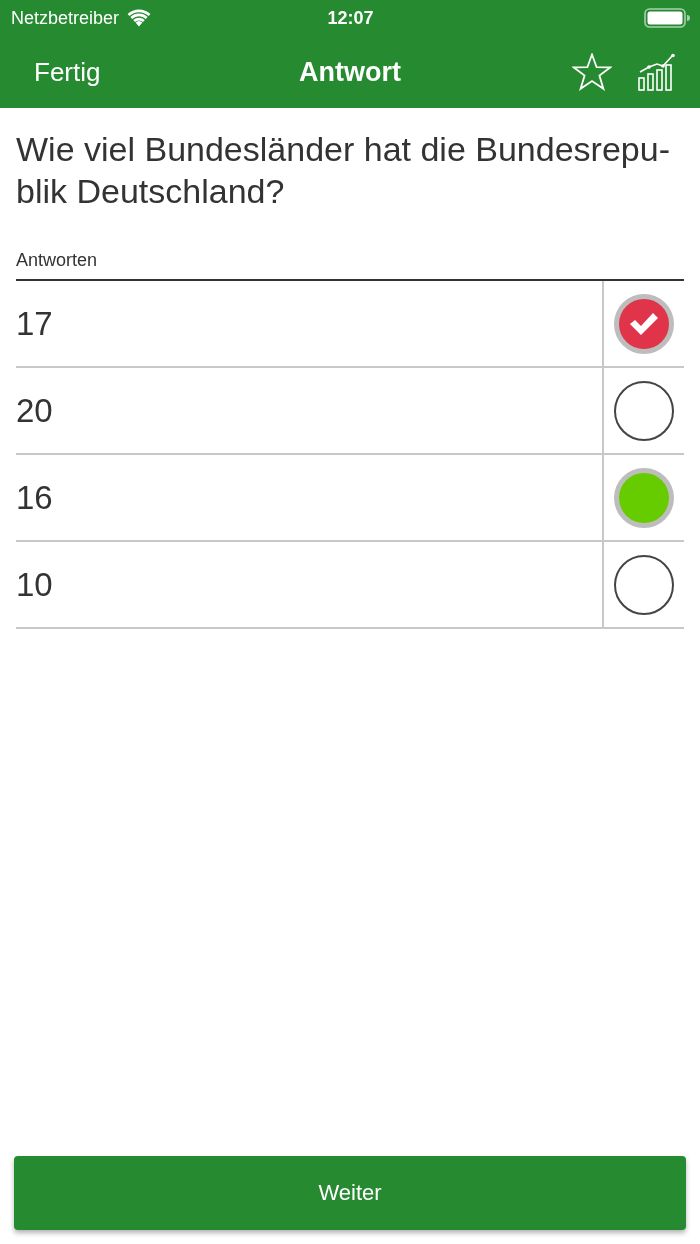 This screenshot has width=700, height=1244. Describe the element at coordinates (34, 497) in the screenshot. I see `answer-text: 16` at that location.